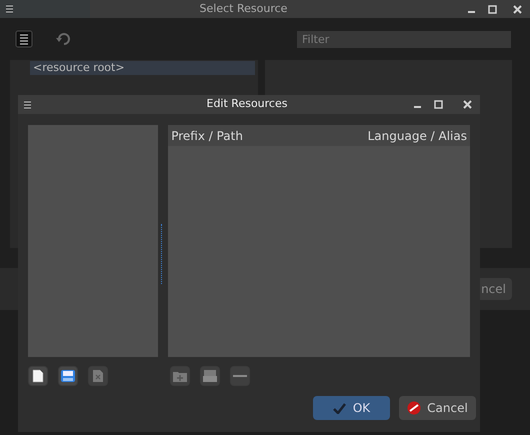  I want to click on minus-icon, so click(240, 376).